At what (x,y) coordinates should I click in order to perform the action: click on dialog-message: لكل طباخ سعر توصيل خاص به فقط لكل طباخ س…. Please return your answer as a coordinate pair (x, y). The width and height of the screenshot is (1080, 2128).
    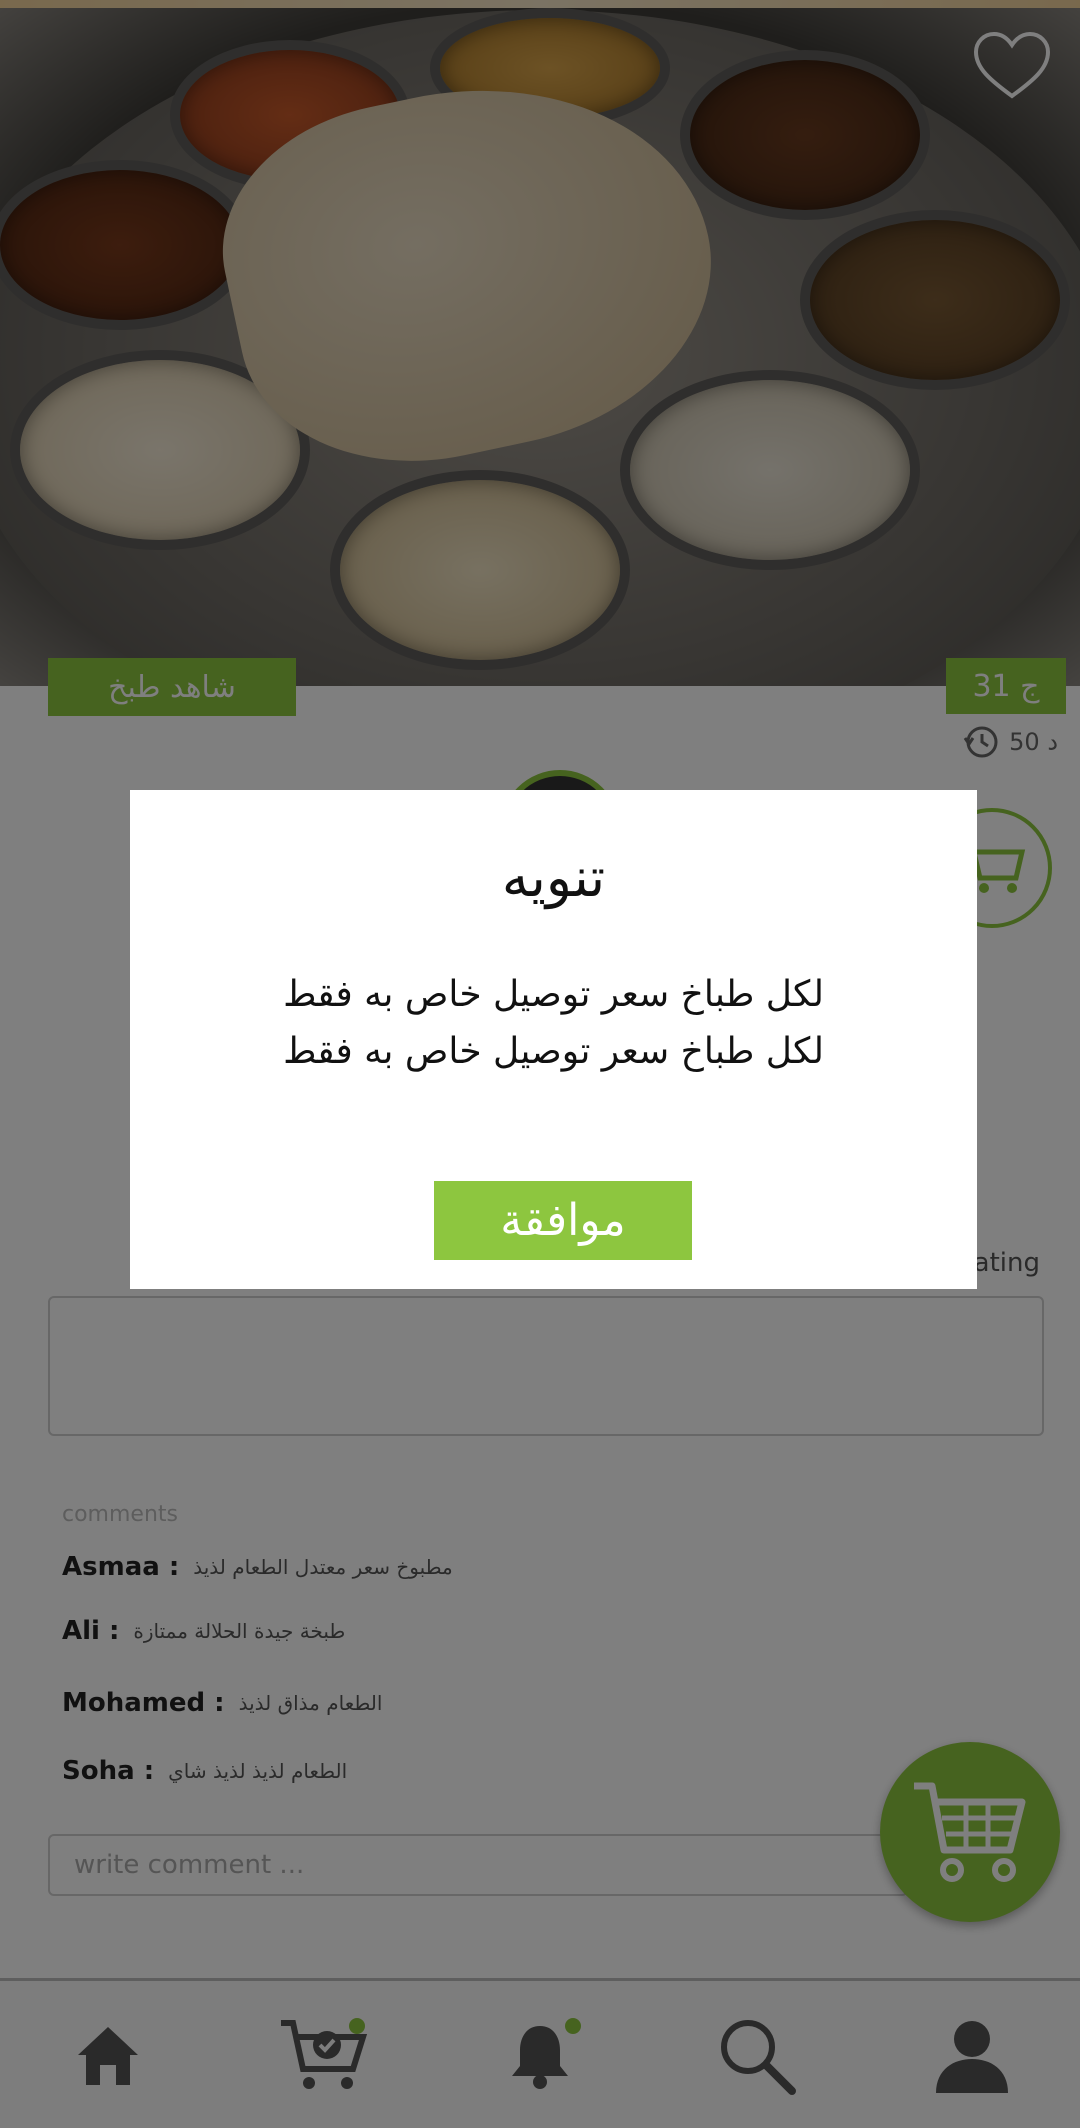
    Looking at the image, I should click on (553, 1023).